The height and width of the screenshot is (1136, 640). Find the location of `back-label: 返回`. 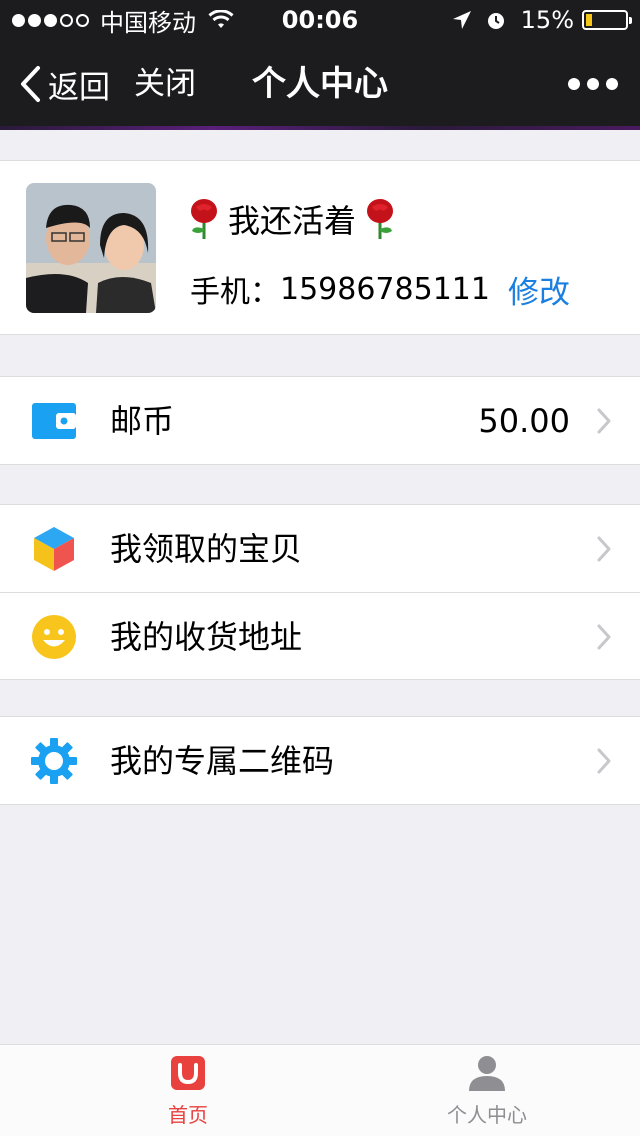

back-label: 返回 is located at coordinates (79, 87).